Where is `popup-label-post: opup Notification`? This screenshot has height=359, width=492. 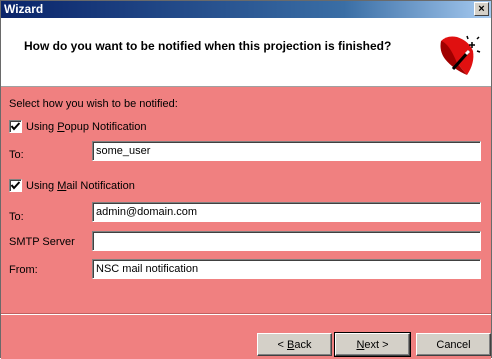 popup-label-post: opup Notification is located at coordinates (105, 127).